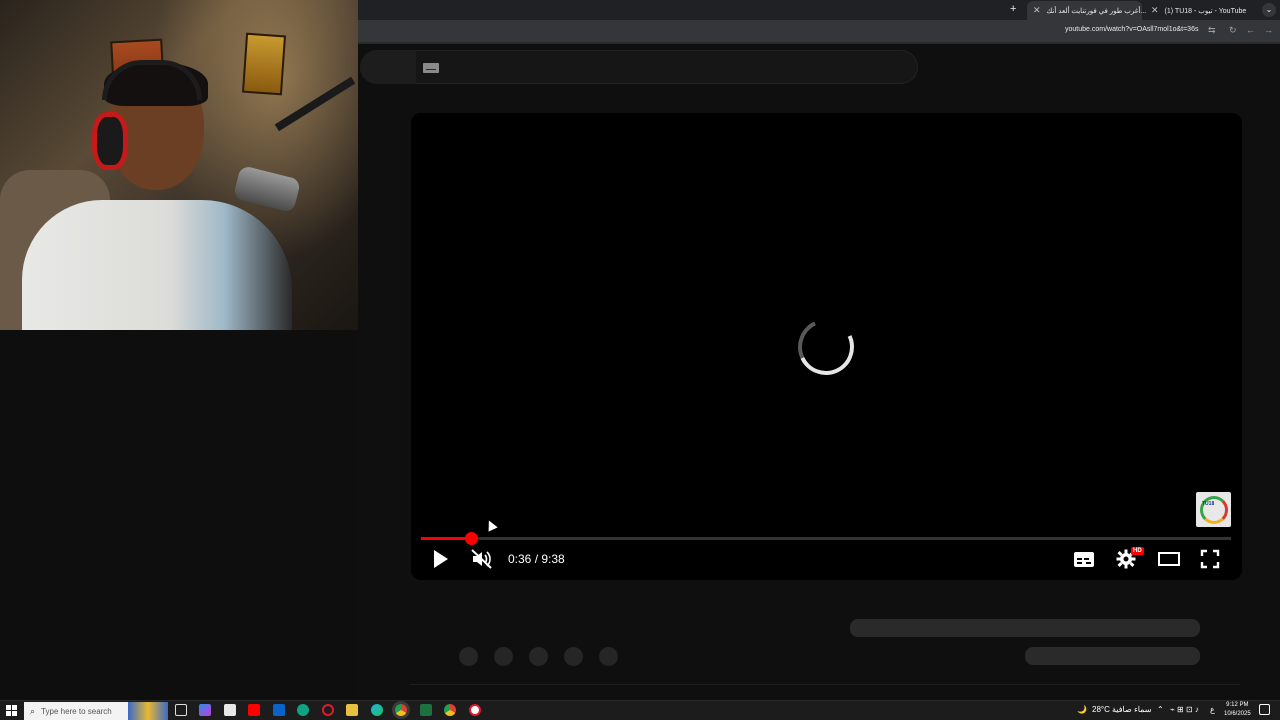  I want to click on progress-bar-played, so click(446, 538).